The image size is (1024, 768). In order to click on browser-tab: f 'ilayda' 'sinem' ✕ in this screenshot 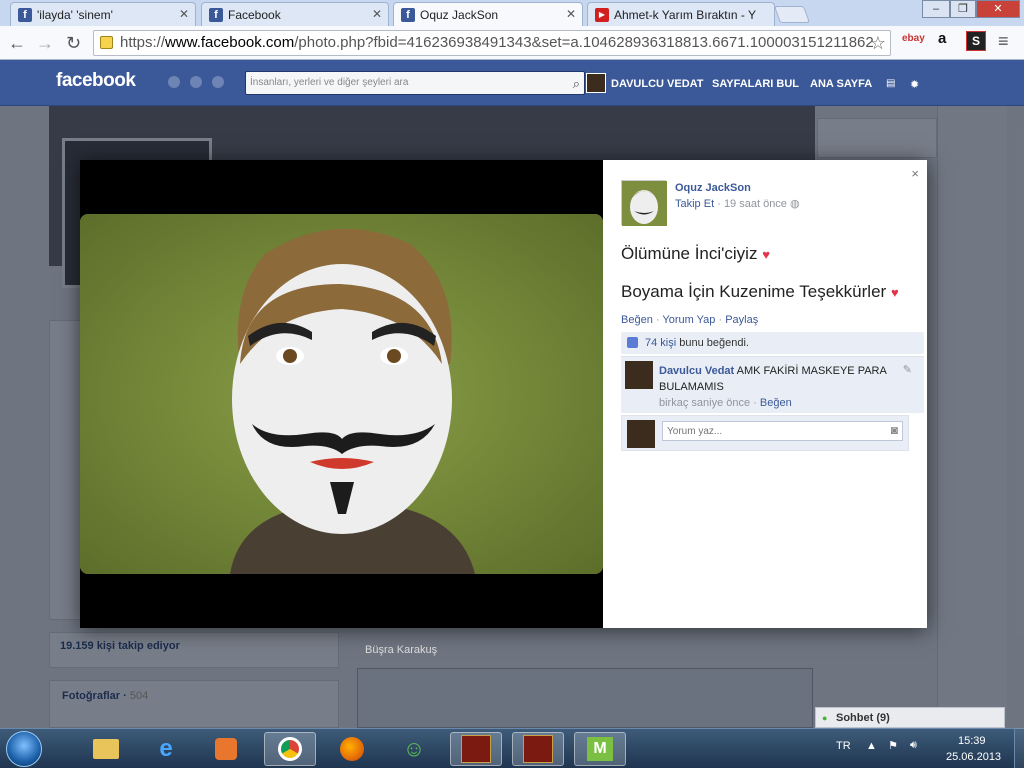, I will do `click(103, 14)`.